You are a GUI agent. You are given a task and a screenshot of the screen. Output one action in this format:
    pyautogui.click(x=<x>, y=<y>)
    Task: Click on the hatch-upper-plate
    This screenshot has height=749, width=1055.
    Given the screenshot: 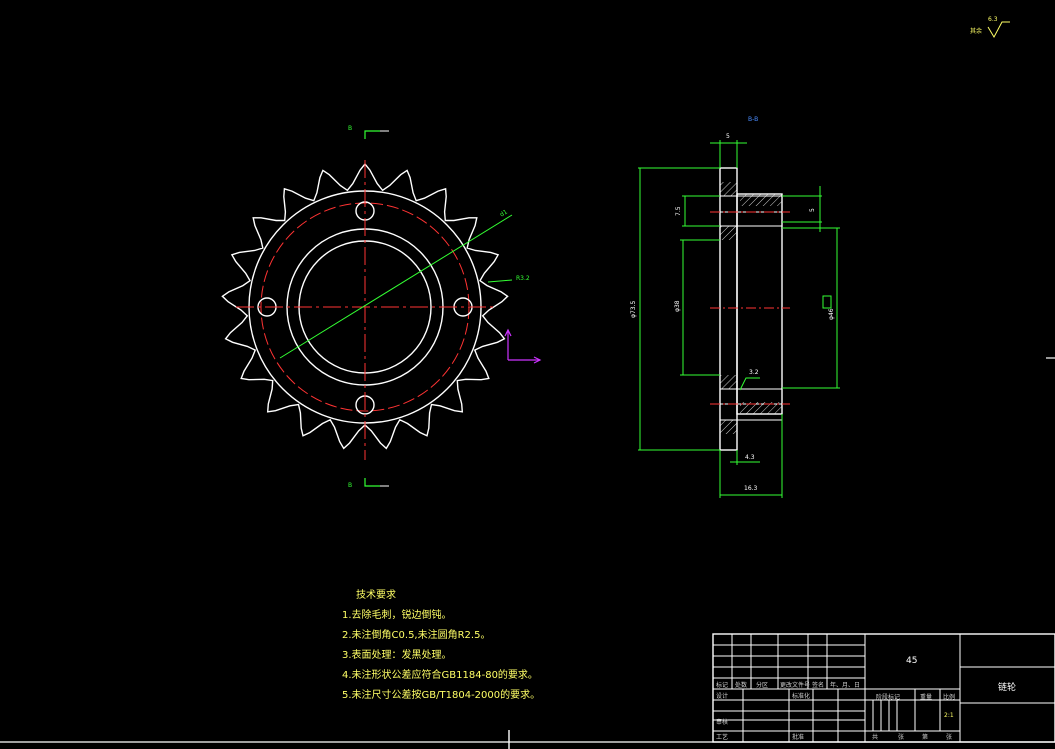 What is the action you would take?
    pyautogui.click(x=728, y=233)
    